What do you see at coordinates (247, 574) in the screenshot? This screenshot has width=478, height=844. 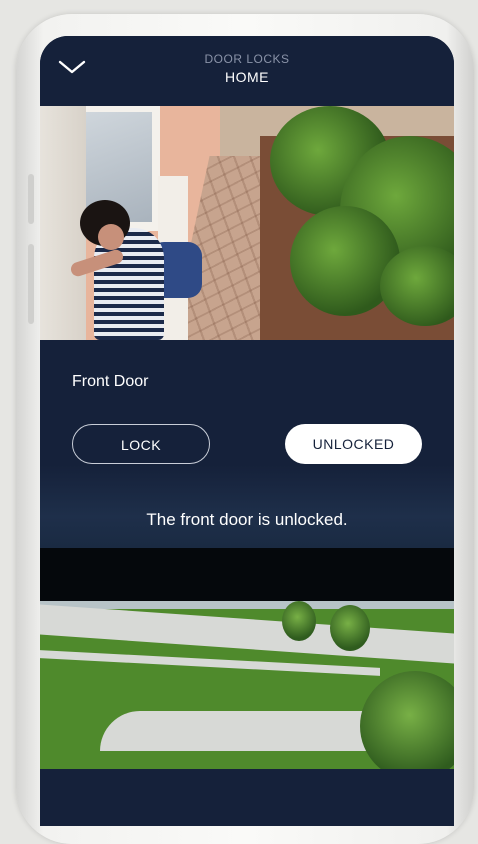 I see `feed-divider` at bounding box center [247, 574].